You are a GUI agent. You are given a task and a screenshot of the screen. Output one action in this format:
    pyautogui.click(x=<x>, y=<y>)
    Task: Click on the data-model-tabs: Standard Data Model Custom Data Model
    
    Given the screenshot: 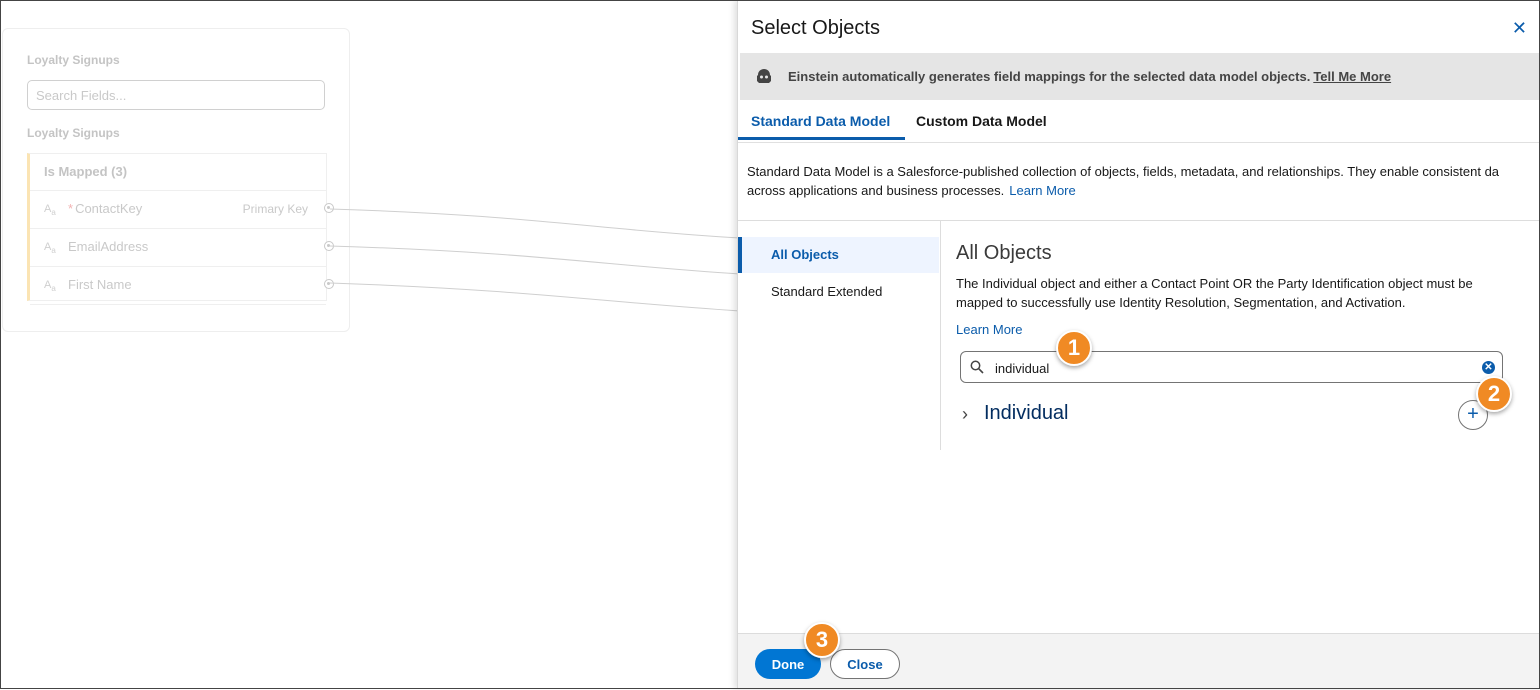 What is the action you would take?
    pyautogui.click(x=1139, y=121)
    